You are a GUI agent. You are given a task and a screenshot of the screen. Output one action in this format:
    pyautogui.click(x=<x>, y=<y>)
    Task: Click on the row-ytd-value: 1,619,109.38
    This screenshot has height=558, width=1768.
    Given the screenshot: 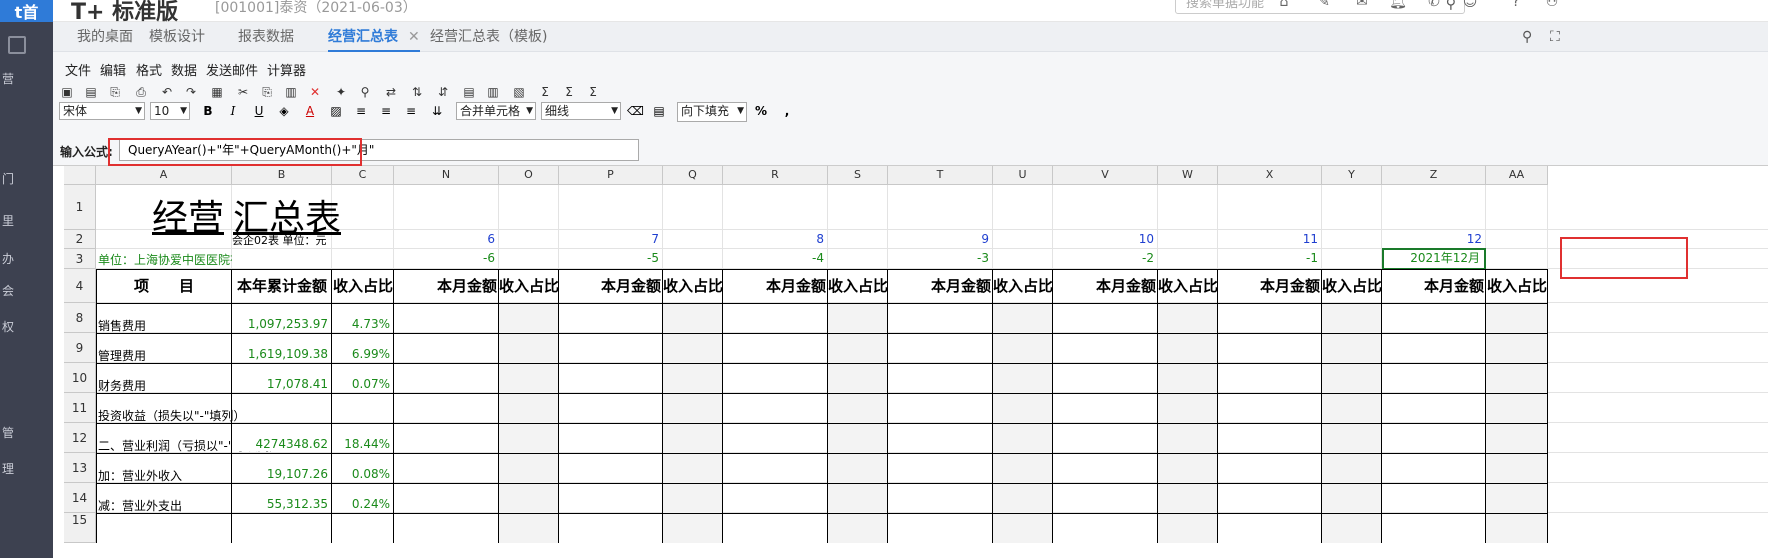 What is the action you would take?
    pyautogui.click(x=280, y=354)
    